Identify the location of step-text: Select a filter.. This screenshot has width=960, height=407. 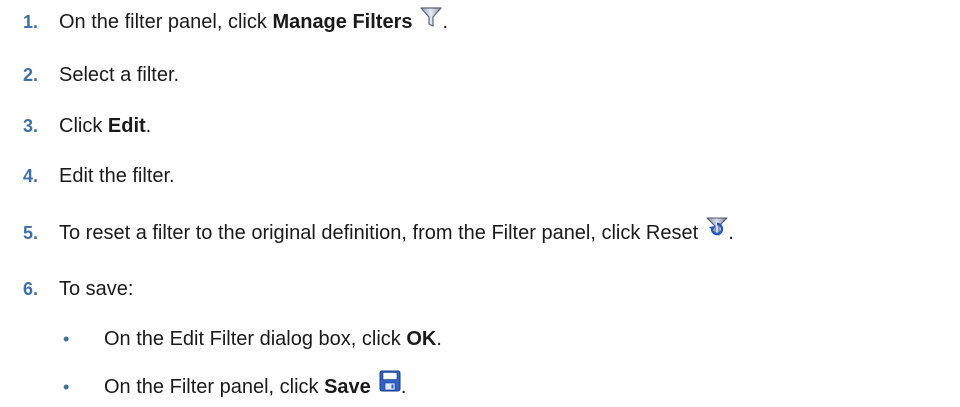
(119, 74).